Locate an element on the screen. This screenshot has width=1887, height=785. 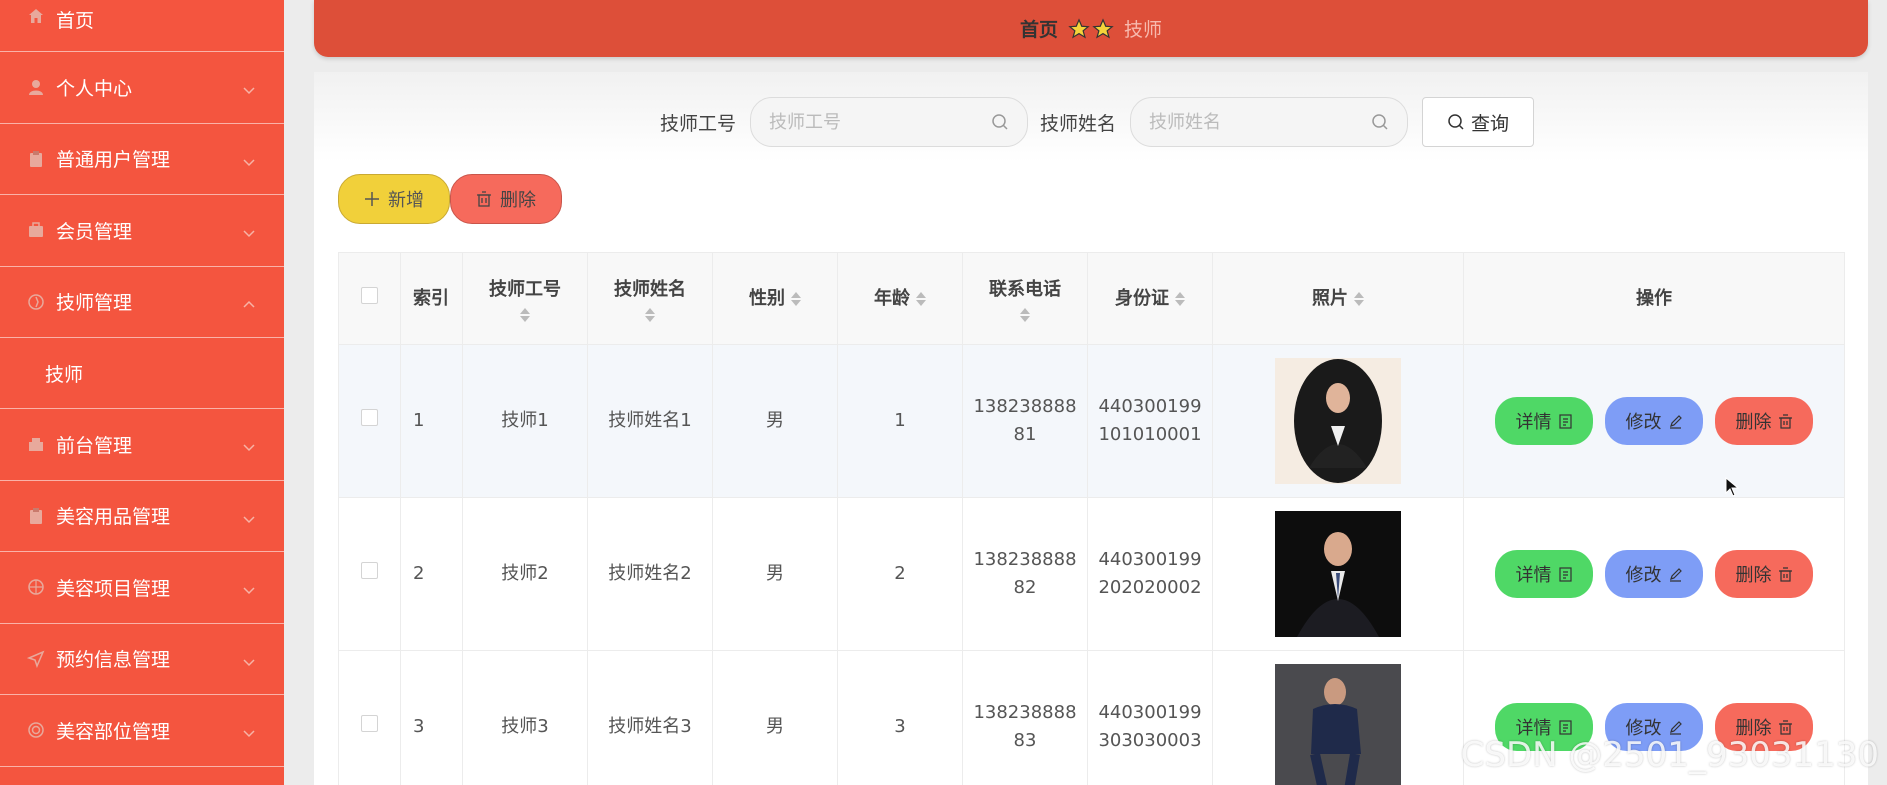
phone-line: 81 is located at coordinates (1025, 434).